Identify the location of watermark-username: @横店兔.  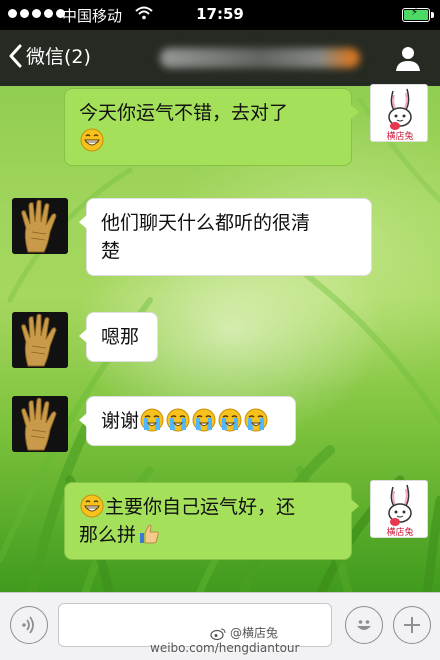
(254, 633).